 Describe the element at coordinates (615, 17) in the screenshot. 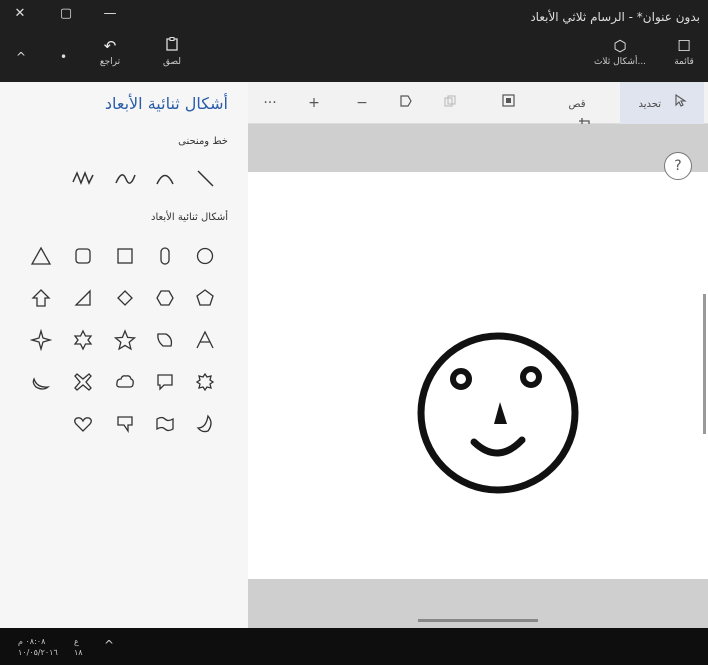

I see `window-title: بدون عنوان* - الرسام ثلاثي الأبعاد` at that location.